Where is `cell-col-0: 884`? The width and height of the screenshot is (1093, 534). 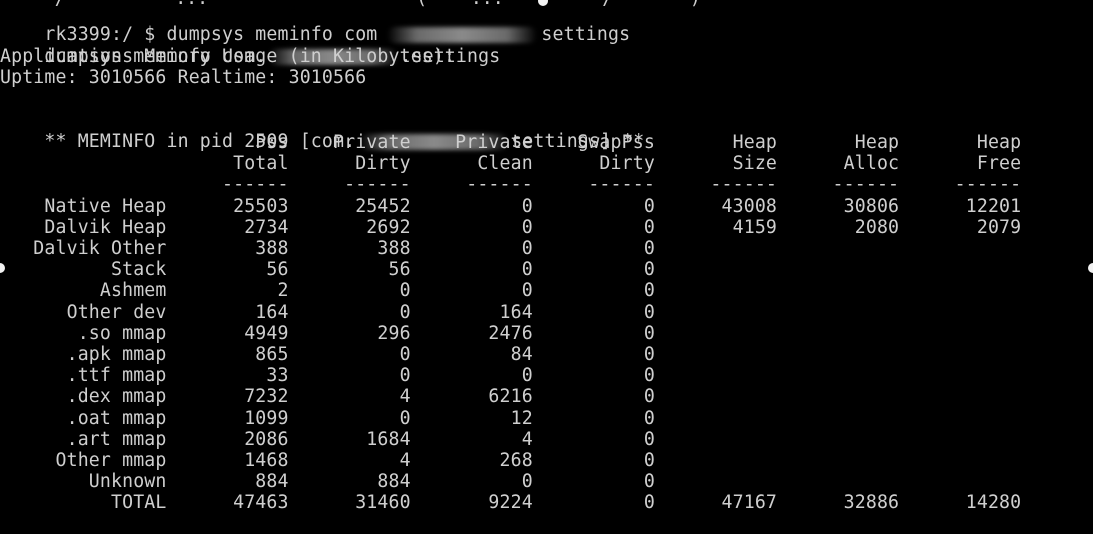 cell-col-0: 884 is located at coordinates (227, 482).